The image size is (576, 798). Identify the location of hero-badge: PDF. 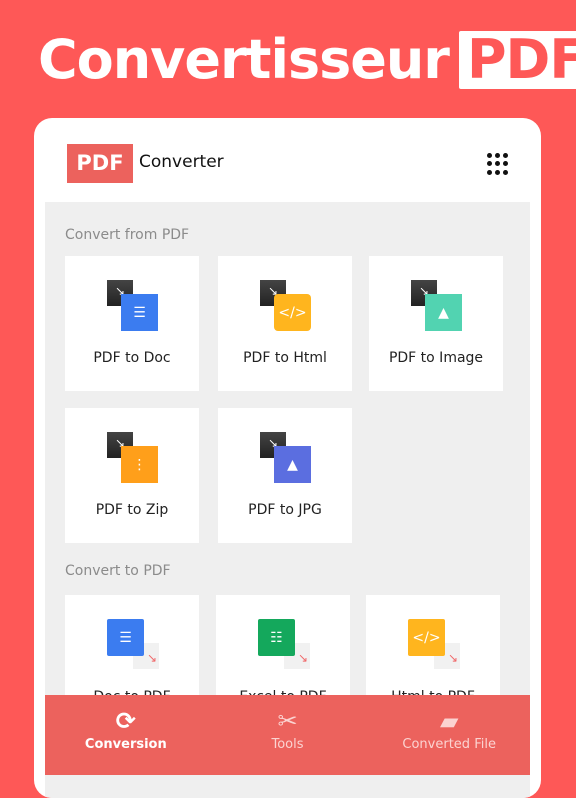
(517, 59).